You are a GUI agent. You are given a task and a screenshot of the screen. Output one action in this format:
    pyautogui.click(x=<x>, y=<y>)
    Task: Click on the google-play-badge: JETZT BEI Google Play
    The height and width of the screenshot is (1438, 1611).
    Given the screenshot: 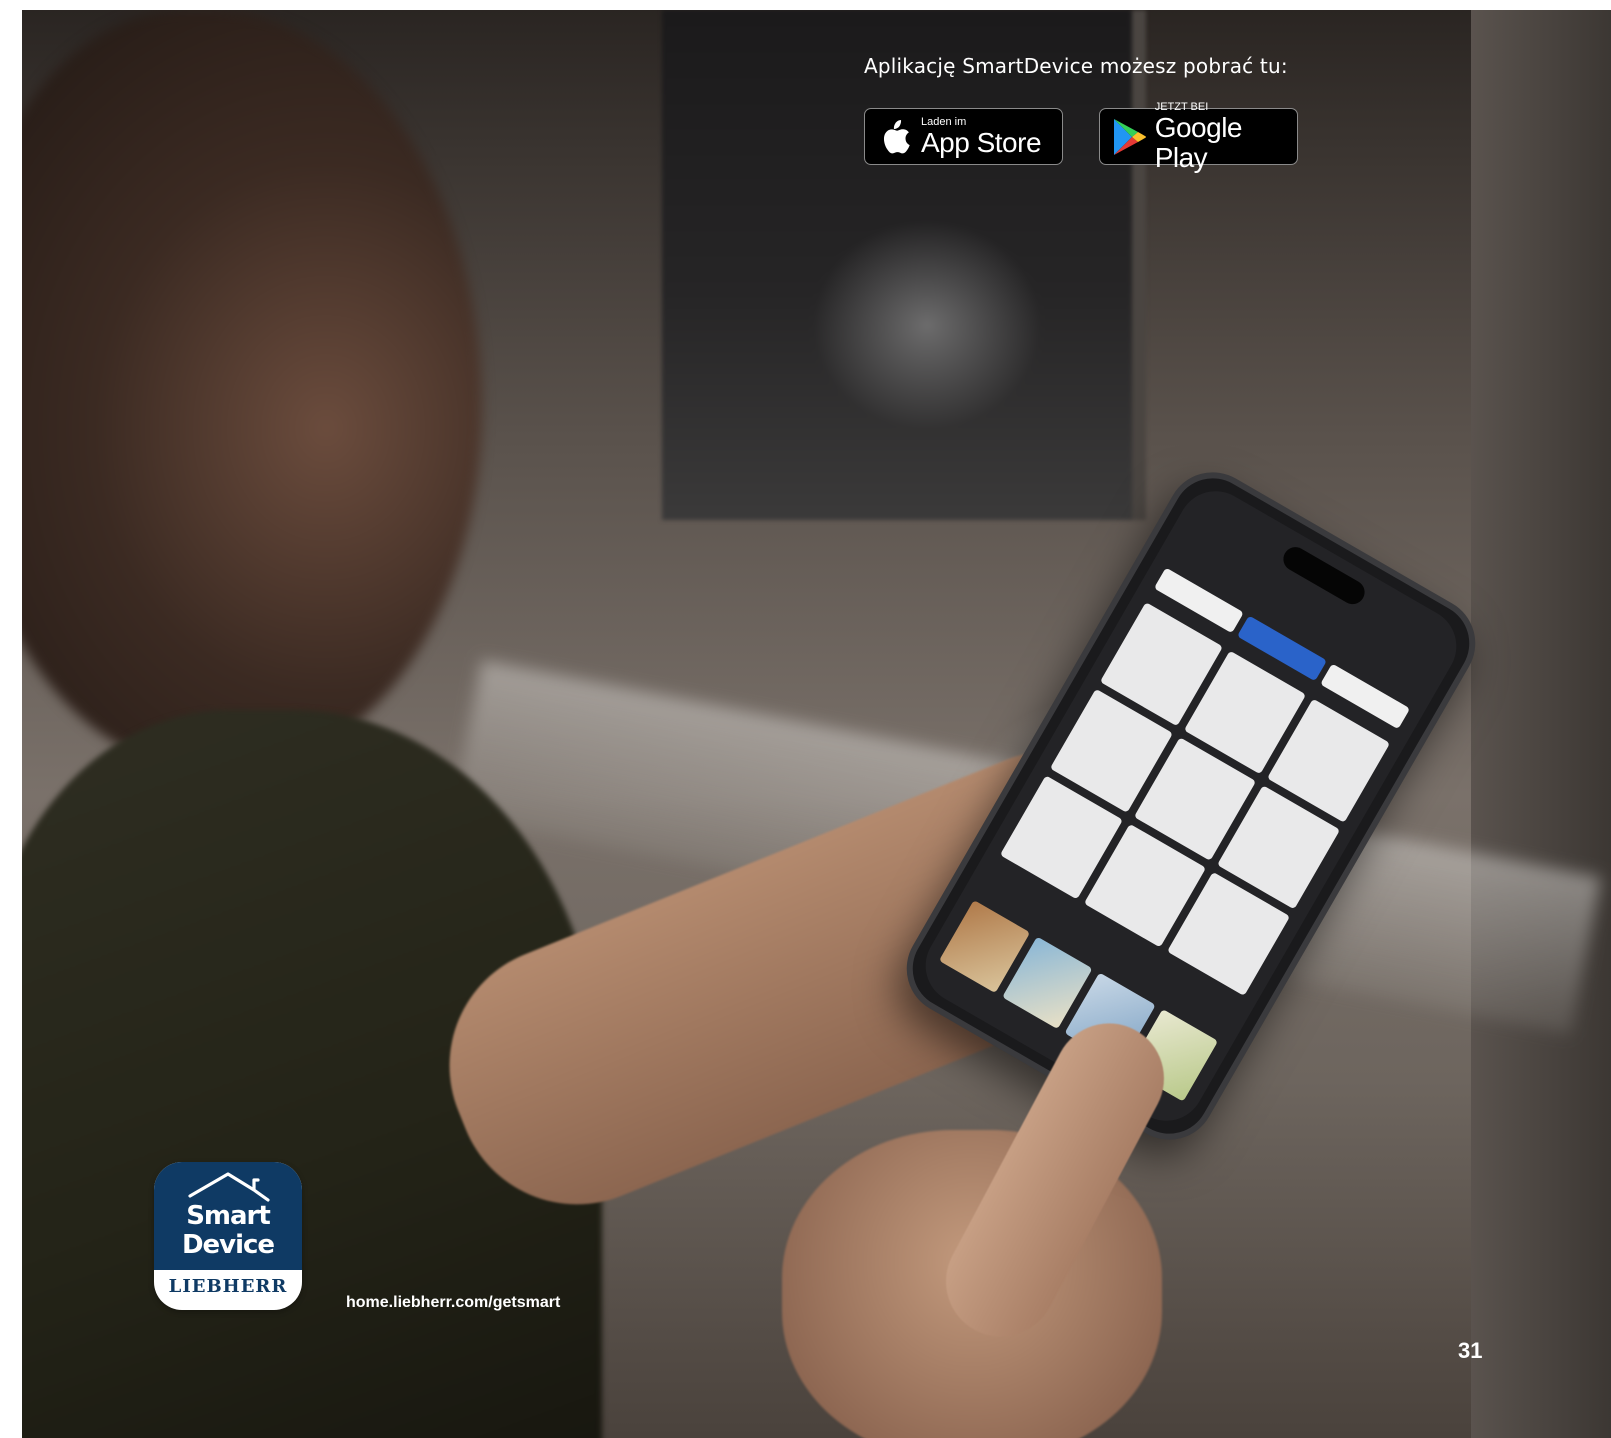 What is the action you would take?
    pyautogui.click(x=1198, y=136)
    